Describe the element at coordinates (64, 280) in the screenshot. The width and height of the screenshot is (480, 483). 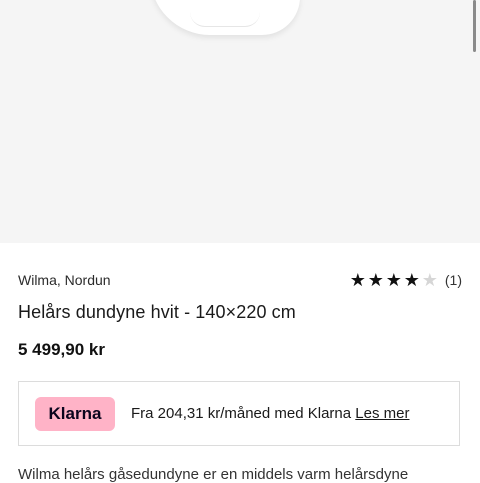
I see `product-brand: Wilma, Nordun` at that location.